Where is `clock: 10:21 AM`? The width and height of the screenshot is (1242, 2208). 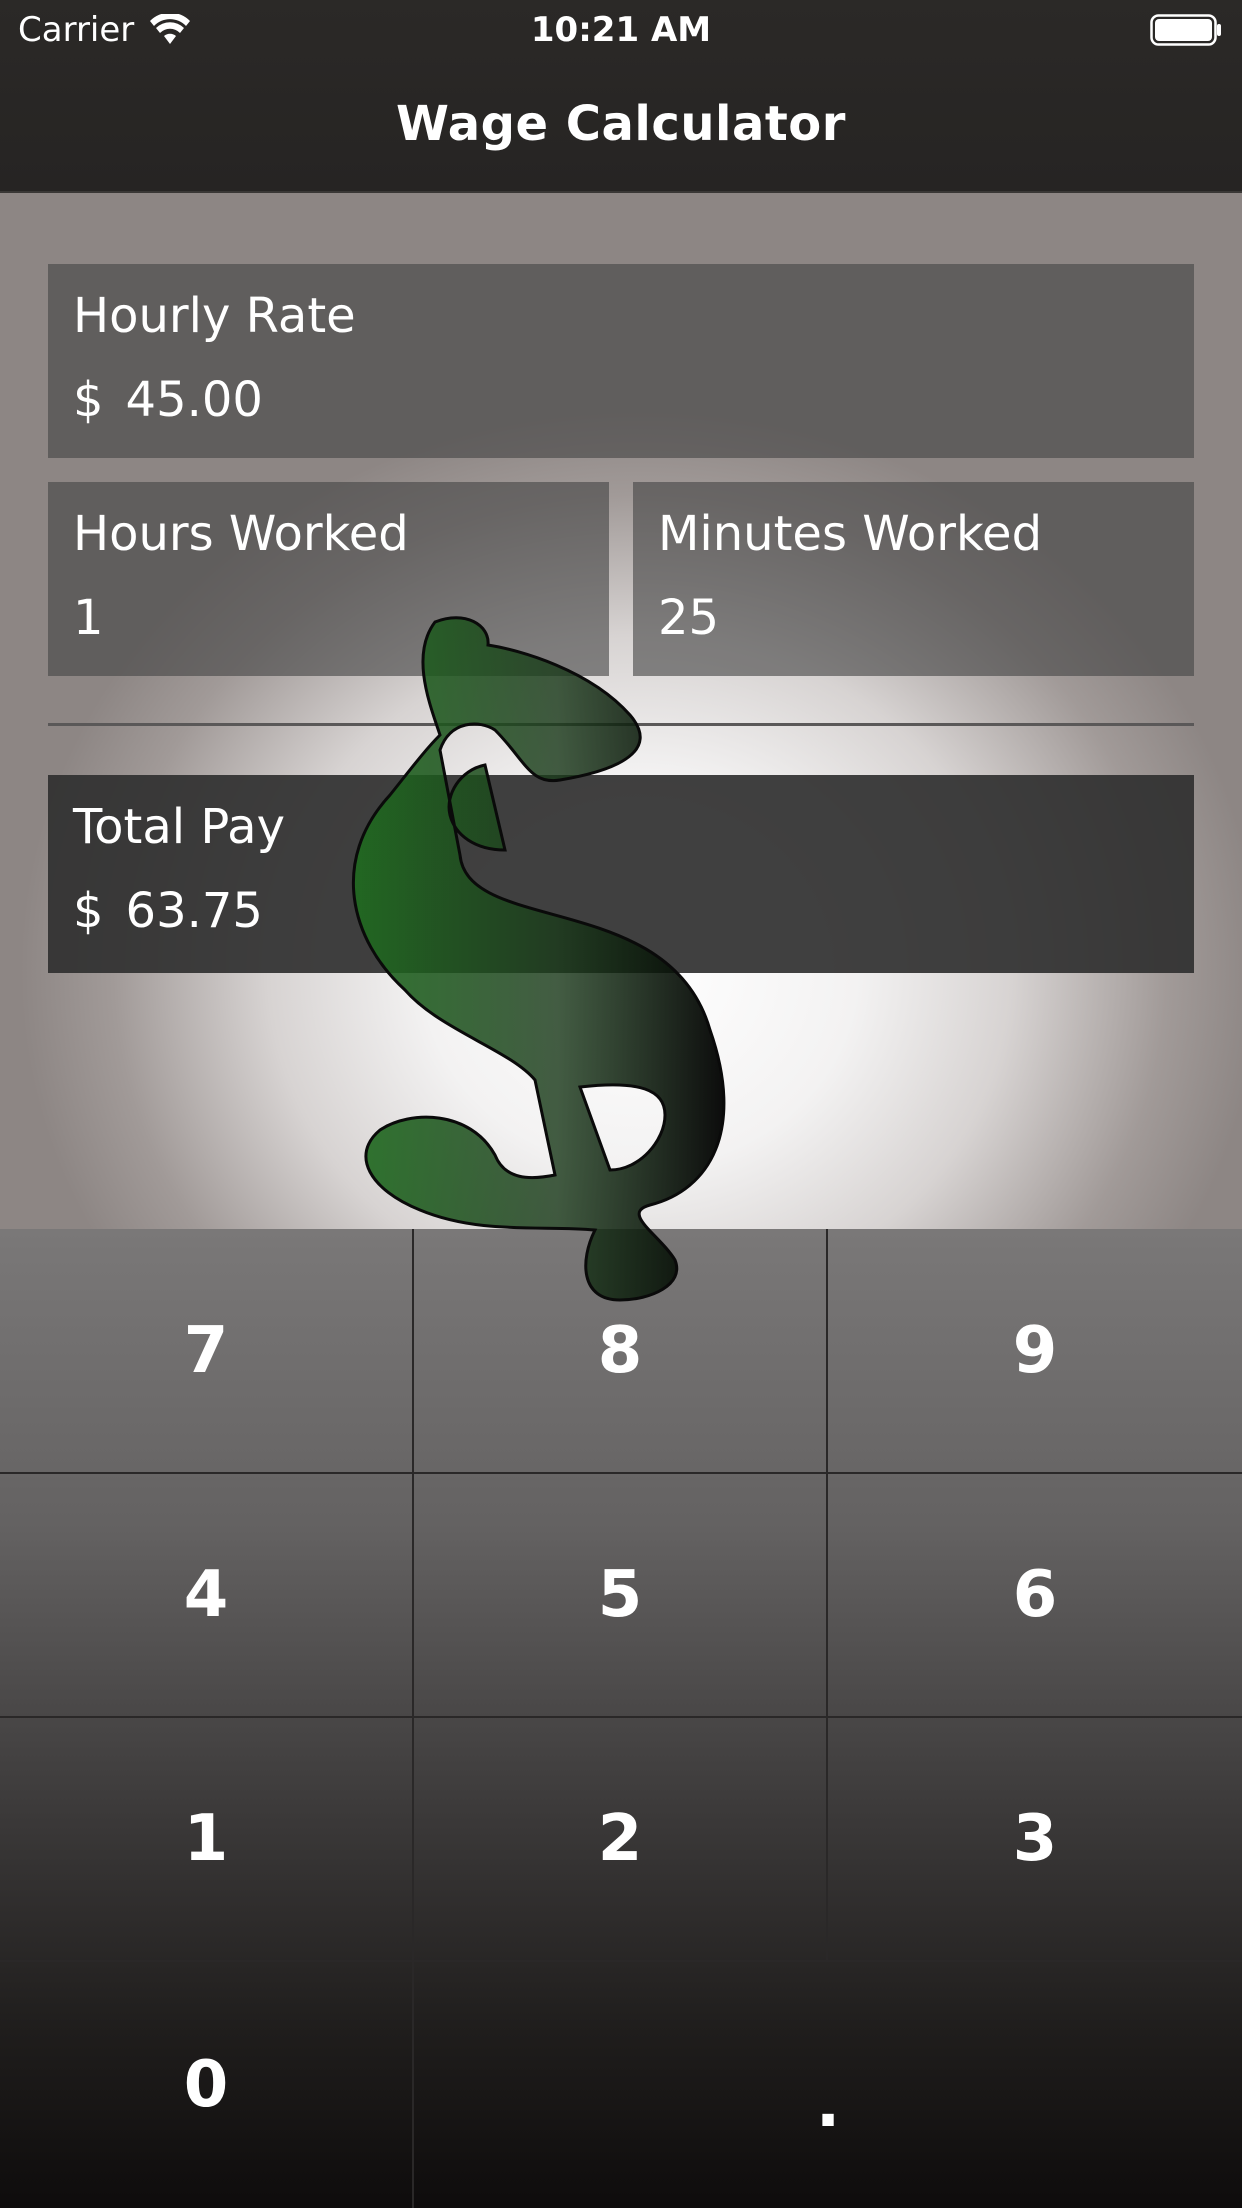 clock: 10:21 AM is located at coordinates (621, 30).